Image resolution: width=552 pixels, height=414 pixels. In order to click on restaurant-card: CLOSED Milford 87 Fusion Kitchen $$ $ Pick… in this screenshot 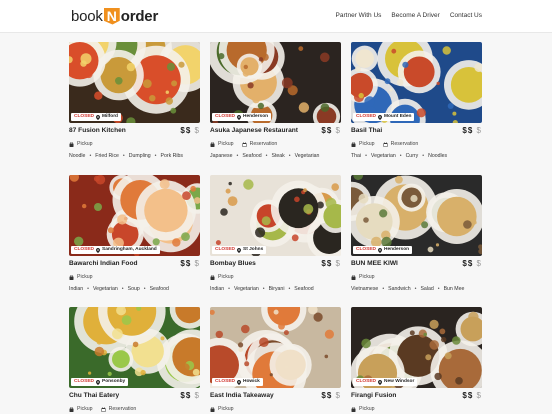, I will do `click(134, 103)`.